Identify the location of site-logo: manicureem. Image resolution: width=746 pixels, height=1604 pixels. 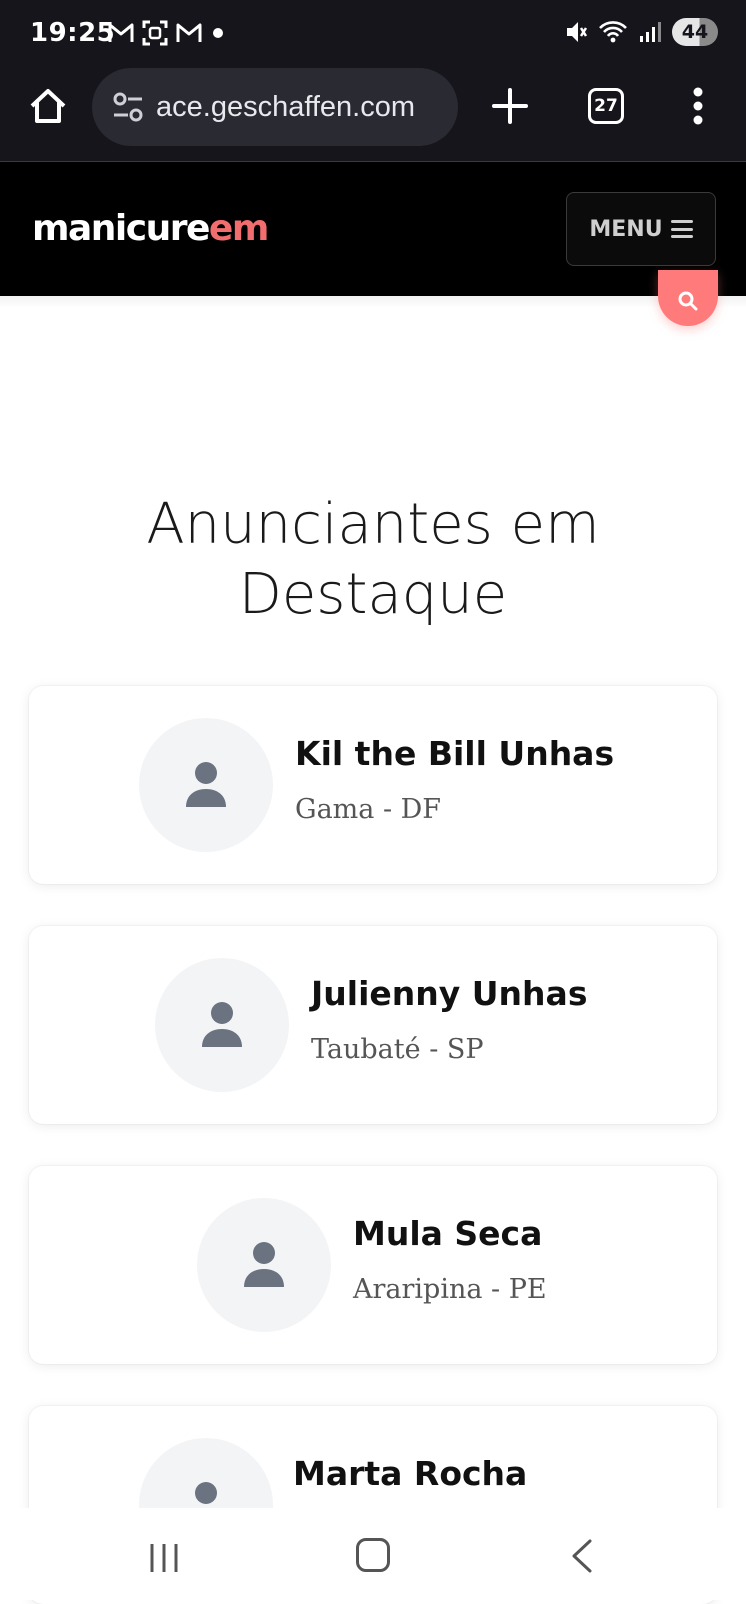
(150, 228).